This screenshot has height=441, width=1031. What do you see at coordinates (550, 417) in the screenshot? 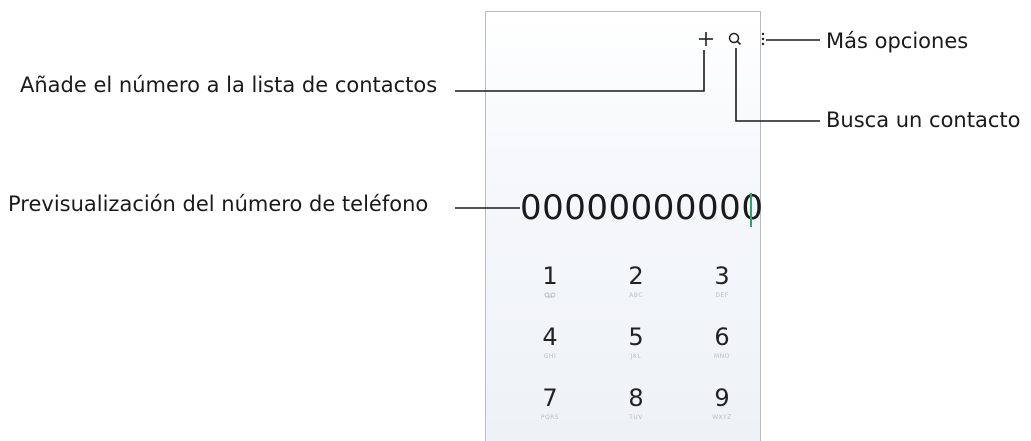
I see `key-letters: PQRS` at bounding box center [550, 417].